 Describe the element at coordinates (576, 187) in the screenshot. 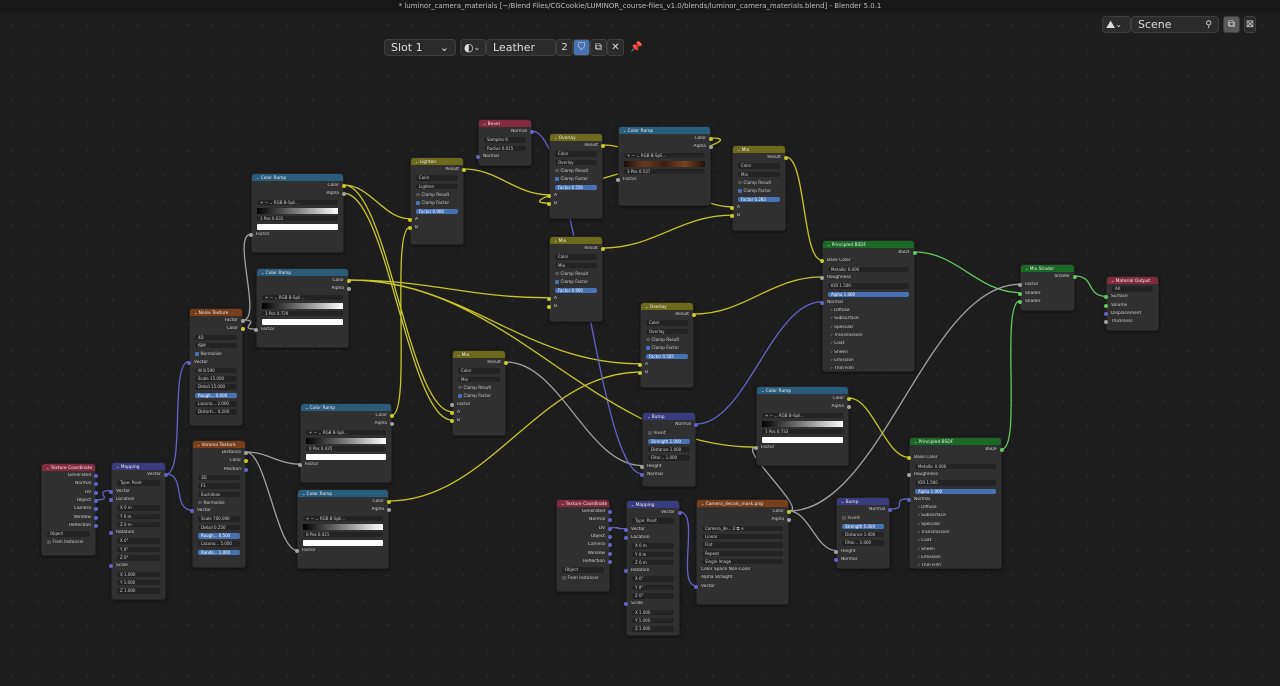

I see `property-field: Factor 0.556` at that location.